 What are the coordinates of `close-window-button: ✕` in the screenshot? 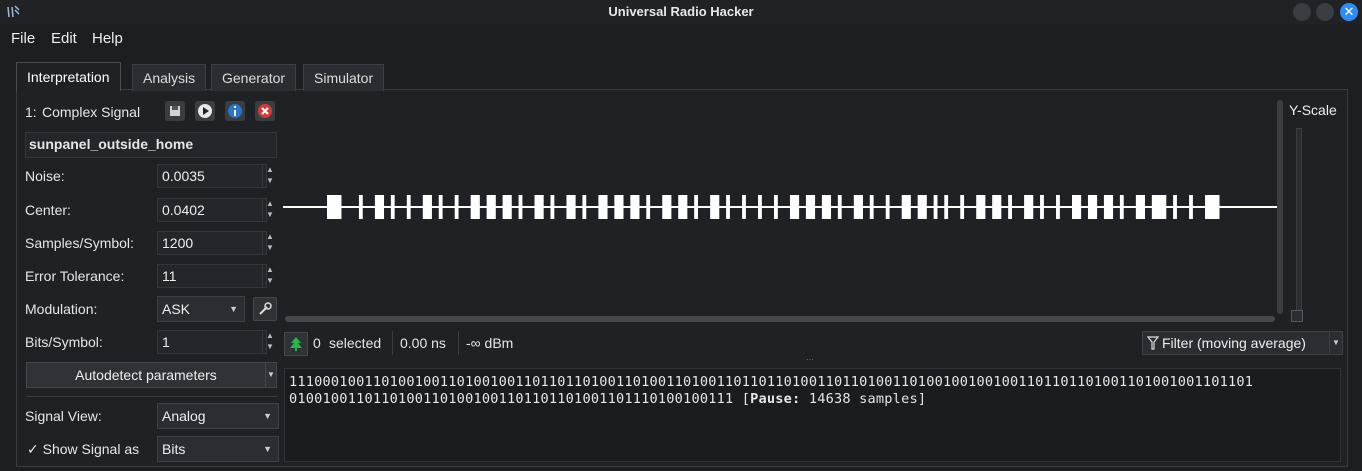 It's located at (1349, 12).